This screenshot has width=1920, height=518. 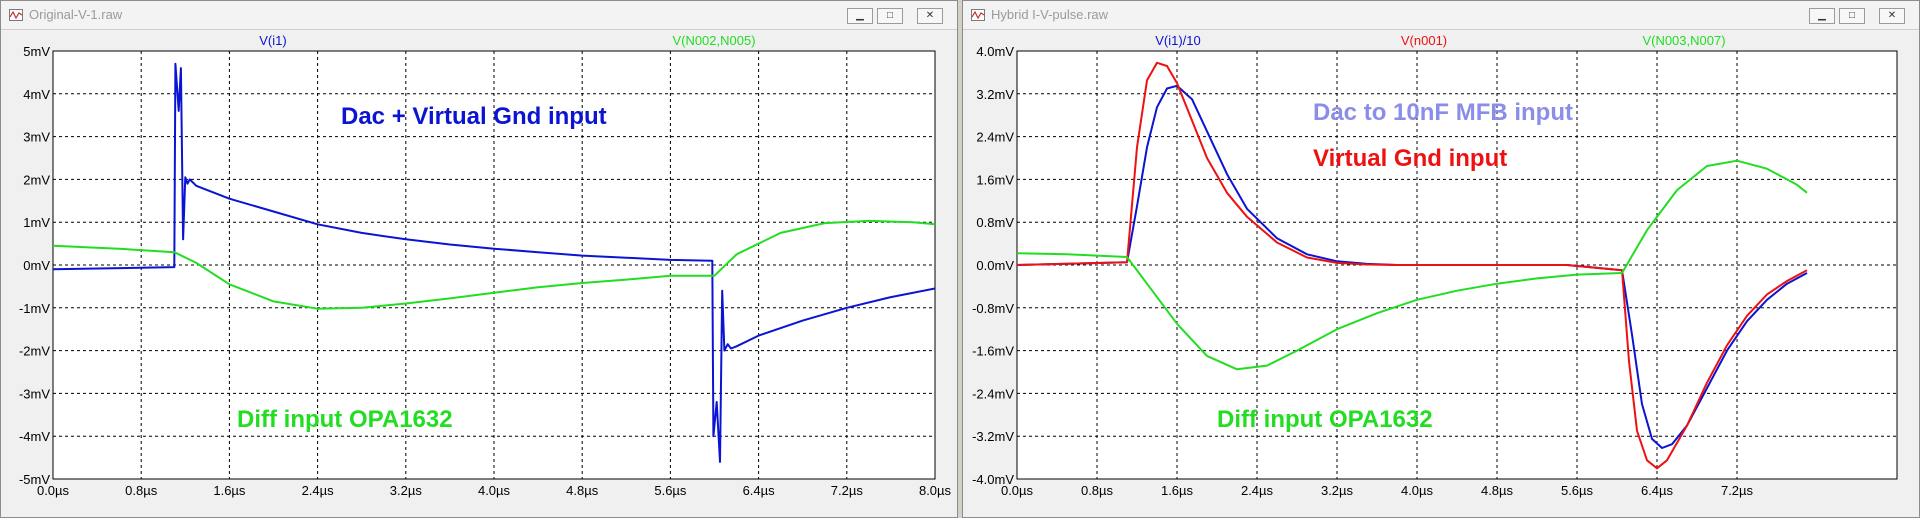 What do you see at coordinates (34, 479) in the screenshot?
I see `y-tick-label: -5mV` at bounding box center [34, 479].